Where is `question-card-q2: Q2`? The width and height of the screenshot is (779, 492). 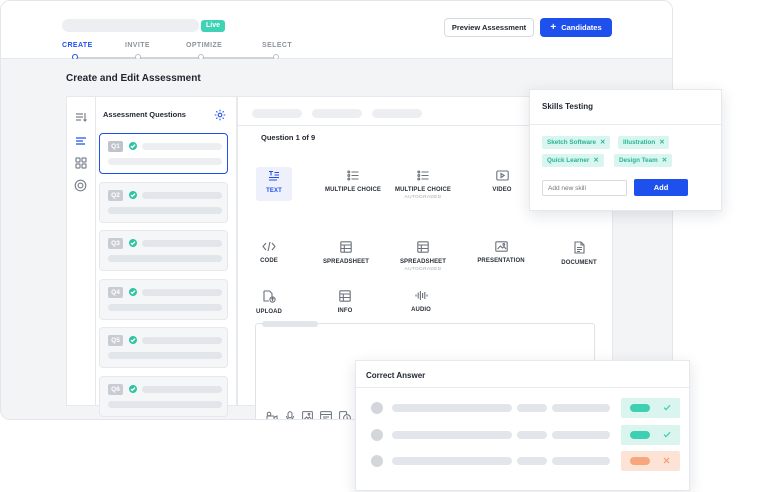 question-card-q2: Q2 is located at coordinates (163, 202).